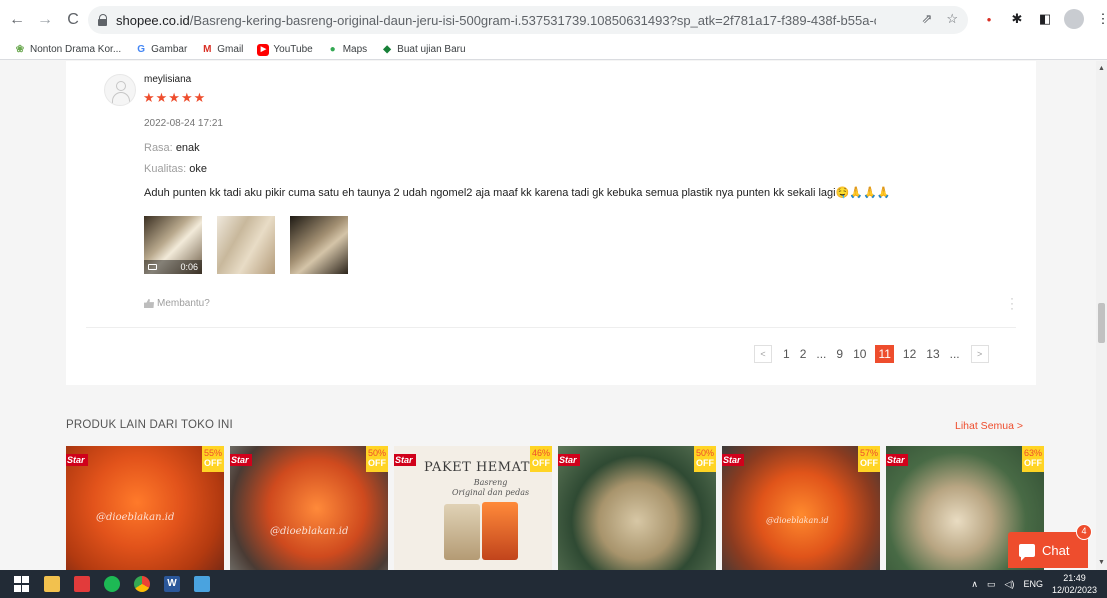 The image size is (1107, 598). Describe the element at coordinates (1101, 323) in the screenshot. I see `scrollbar-thumb` at that location.